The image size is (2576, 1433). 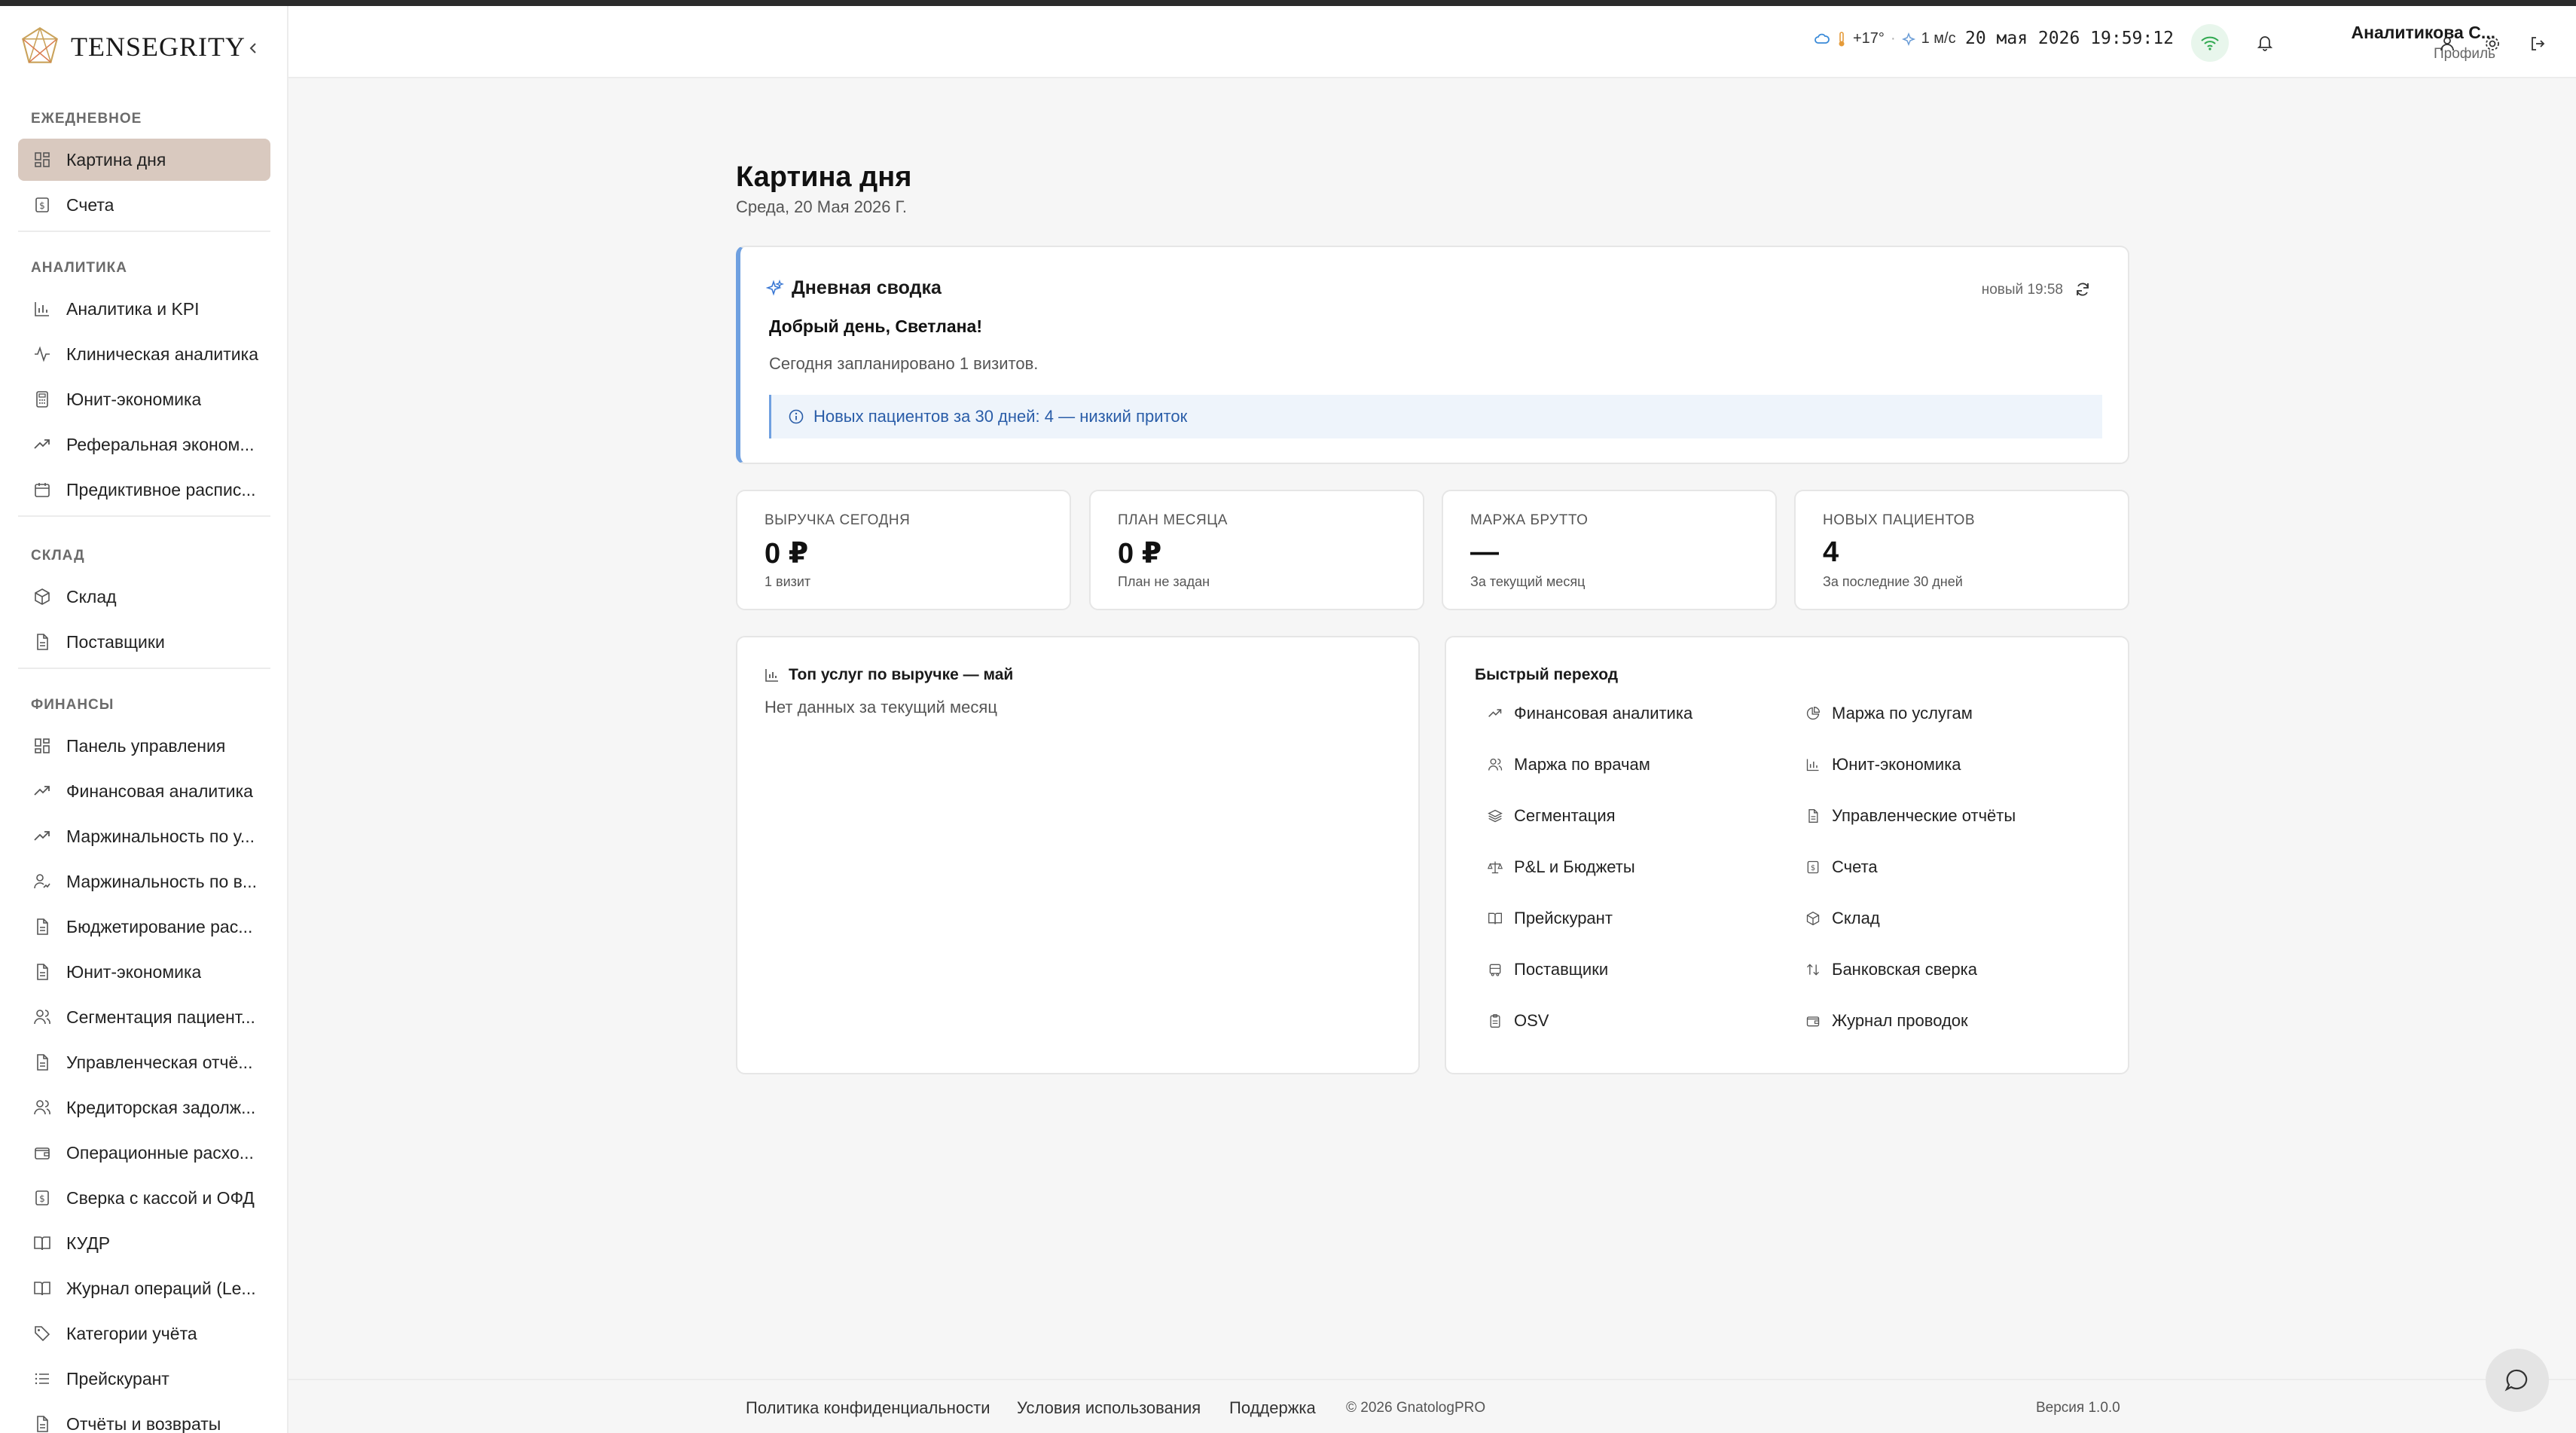 I want to click on users-icon, so click(x=43, y=1017).